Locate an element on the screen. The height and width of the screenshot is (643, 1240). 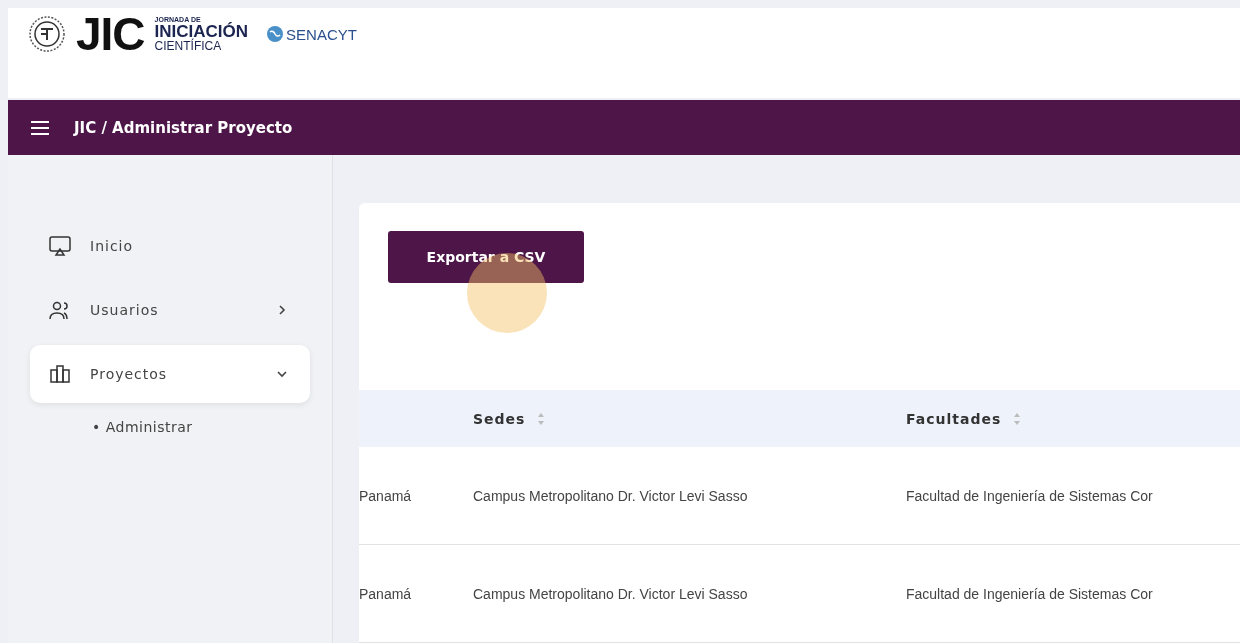
partner-logo-text: SENACYT is located at coordinates (321, 34).